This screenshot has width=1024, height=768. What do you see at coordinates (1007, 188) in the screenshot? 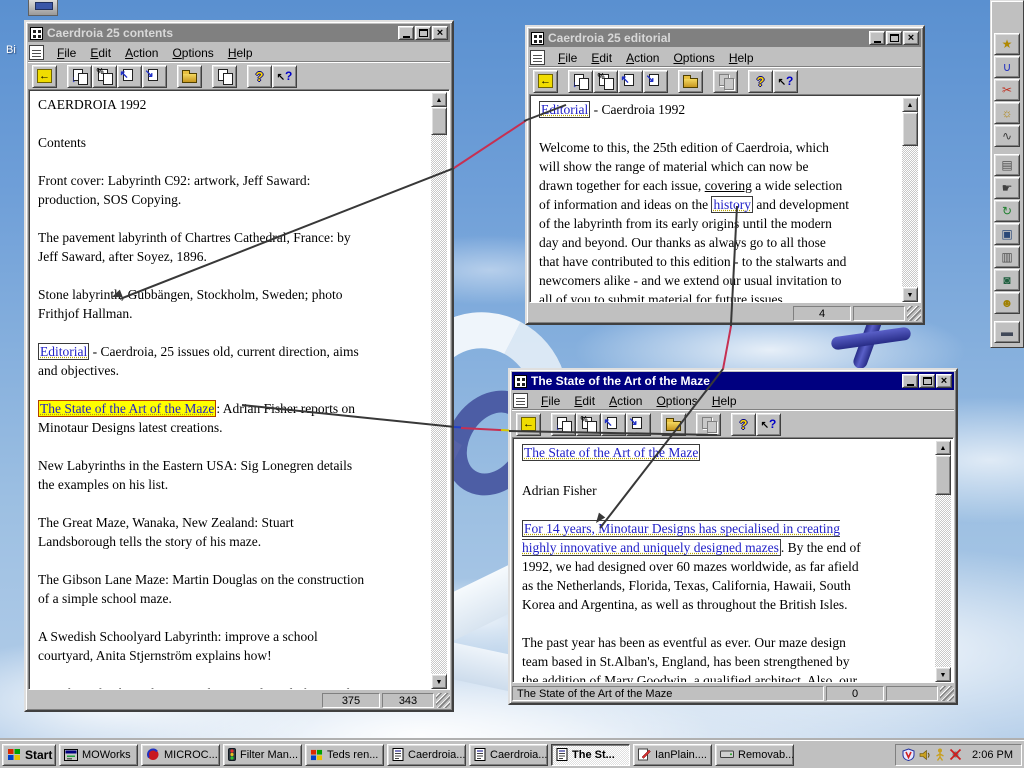
I see `launcher-hand-icon: ☛` at bounding box center [1007, 188].